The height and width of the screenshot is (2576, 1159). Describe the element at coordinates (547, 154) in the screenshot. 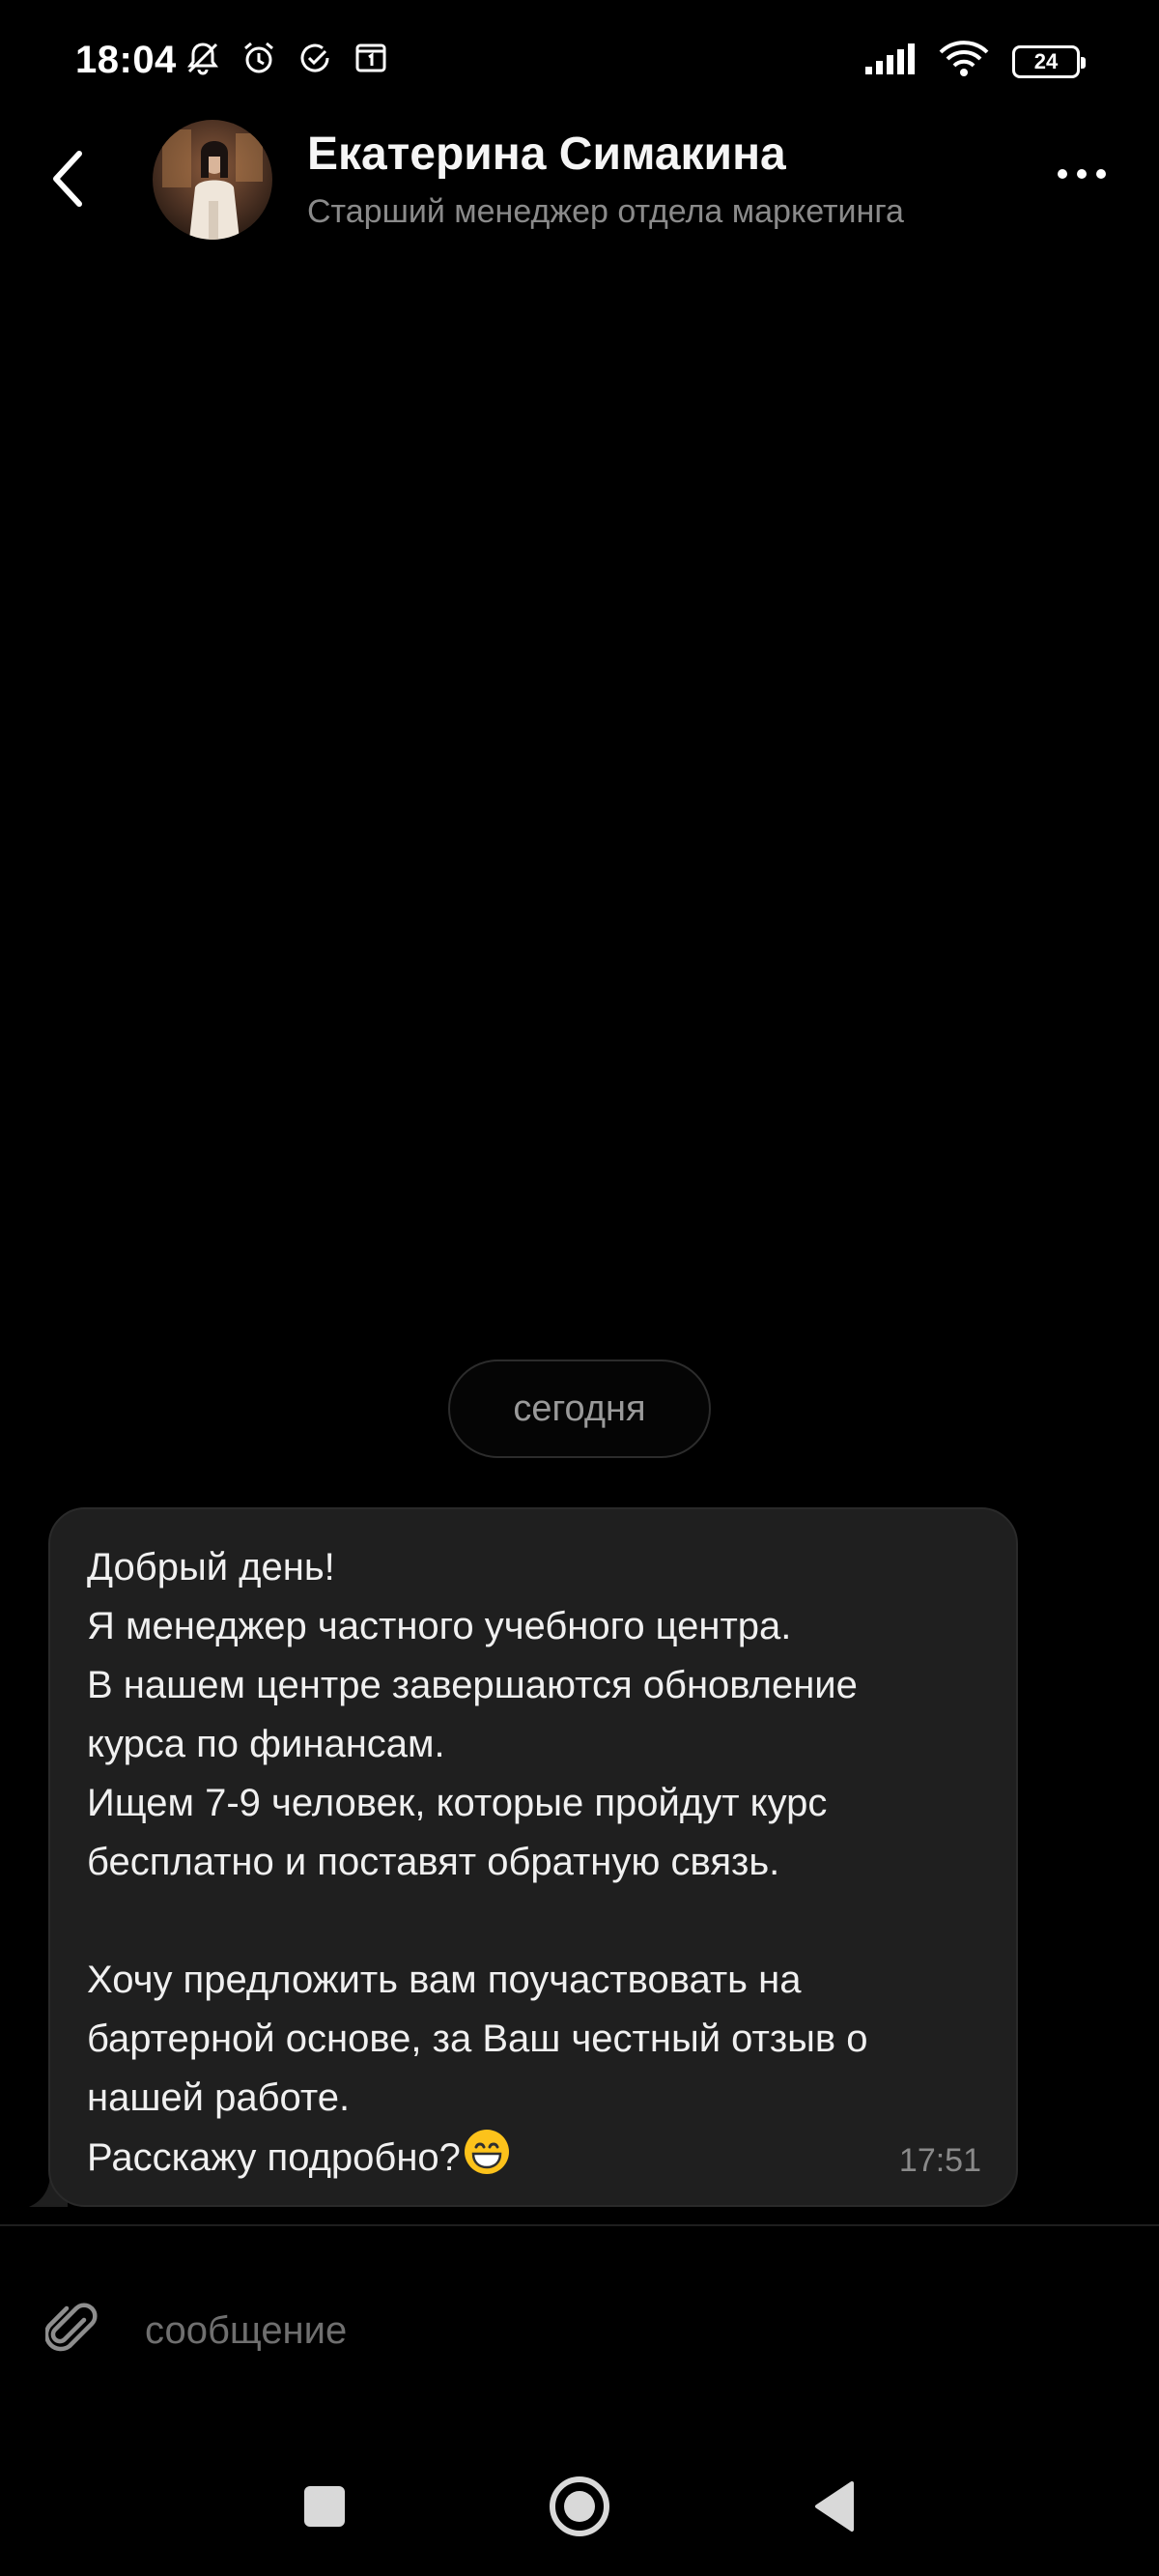

I see `contact-name: Екатерина Симакина` at that location.